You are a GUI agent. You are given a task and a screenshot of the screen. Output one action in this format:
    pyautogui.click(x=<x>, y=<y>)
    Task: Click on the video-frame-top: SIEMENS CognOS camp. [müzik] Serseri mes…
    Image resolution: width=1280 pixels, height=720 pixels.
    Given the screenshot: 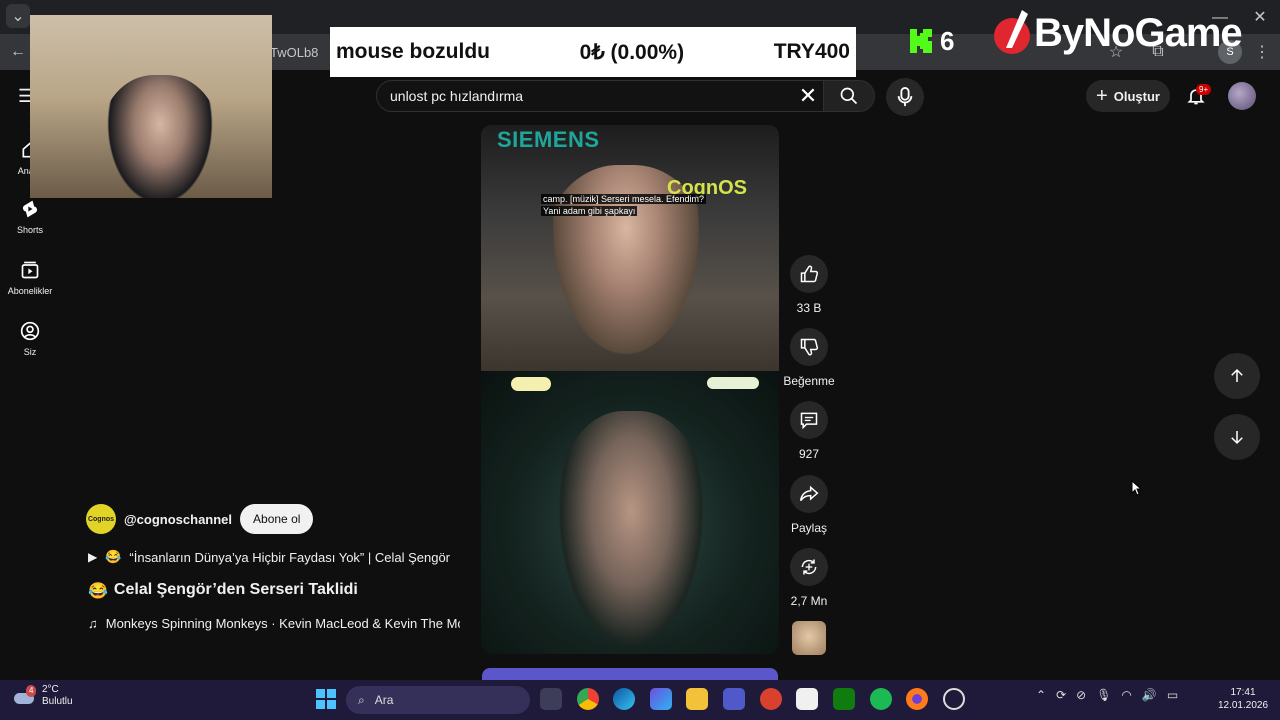 What is the action you would take?
    pyautogui.click(x=630, y=250)
    